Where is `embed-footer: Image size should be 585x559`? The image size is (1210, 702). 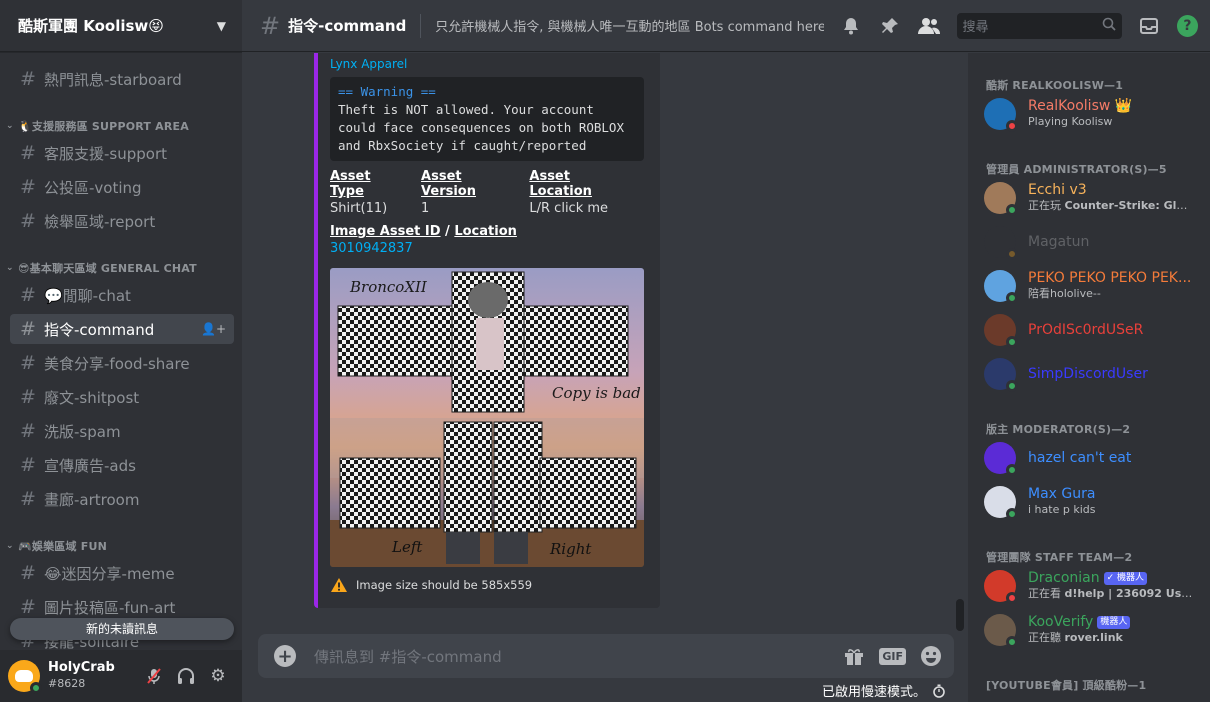 embed-footer: Image size should be 585x559 is located at coordinates (487, 585).